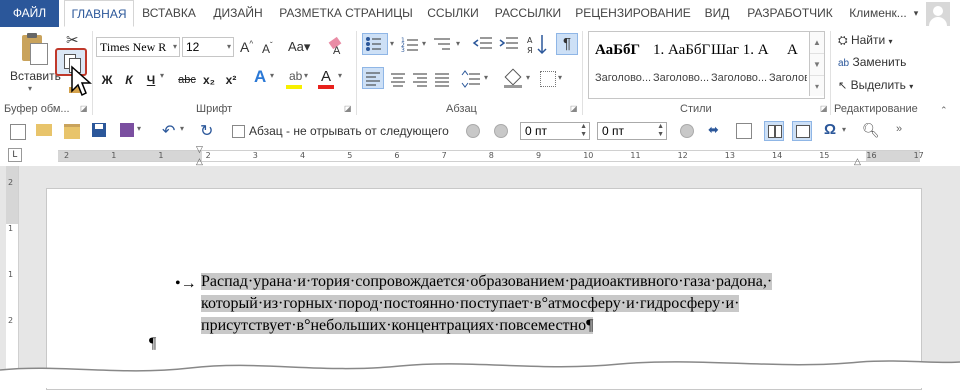  What do you see at coordinates (398, 79) in the screenshot?
I see `align-center-icon` at bounding box center [398, 79].